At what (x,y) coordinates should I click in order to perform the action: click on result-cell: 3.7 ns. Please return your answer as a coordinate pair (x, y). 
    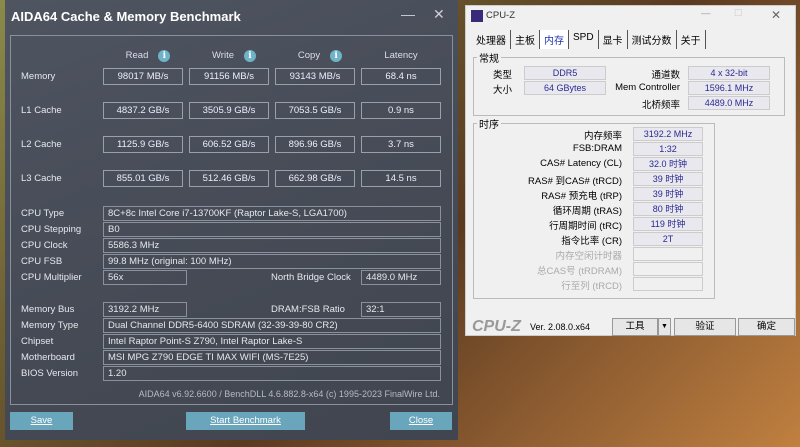
    Looking at the image, I should click on (401, 144).